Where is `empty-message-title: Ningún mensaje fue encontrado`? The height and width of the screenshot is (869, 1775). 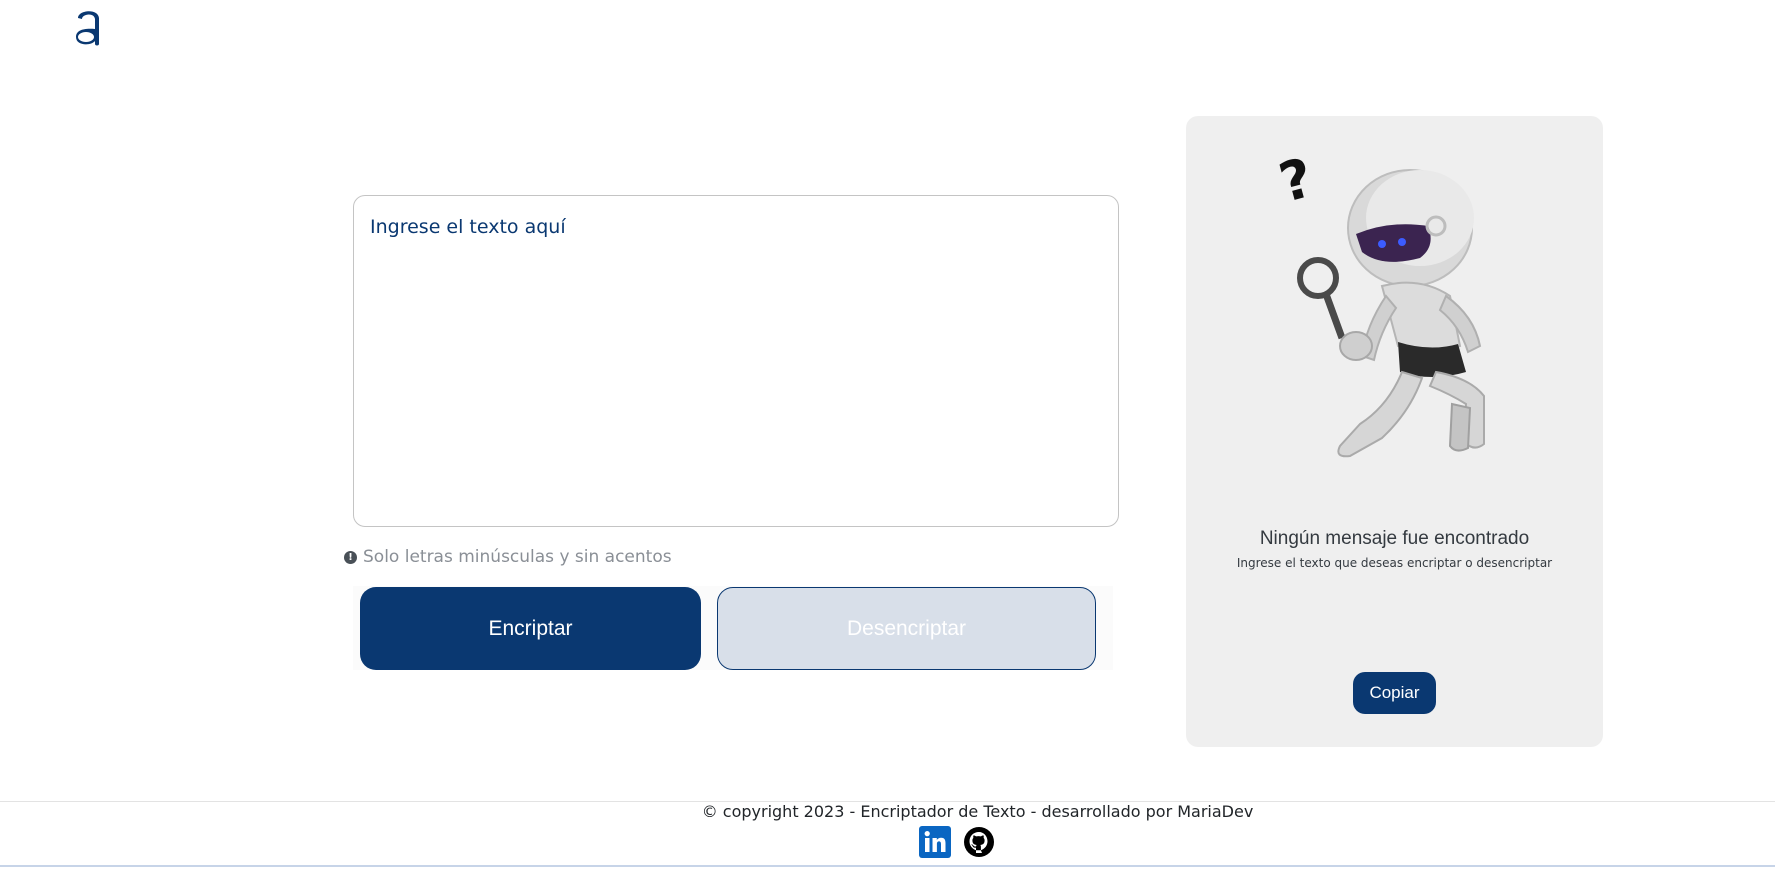
empty-message-title: Ningún mensaje fue encontrado is located at coordinates (1394, 538).